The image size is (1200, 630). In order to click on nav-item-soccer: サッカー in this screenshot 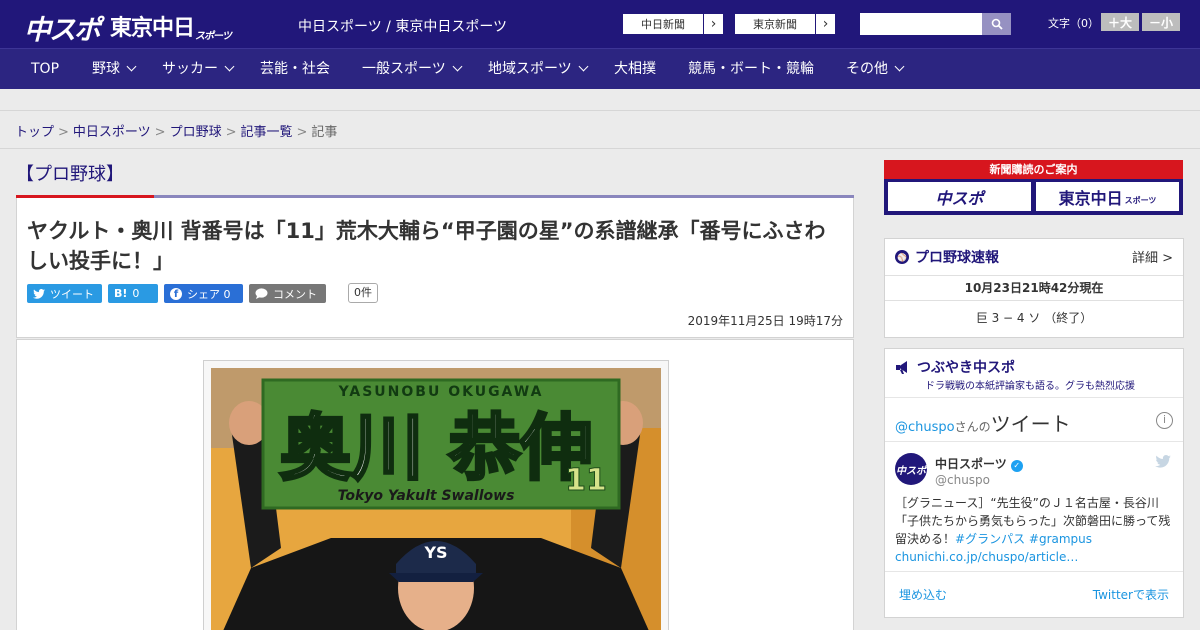, I will do `click(198, 69)`.